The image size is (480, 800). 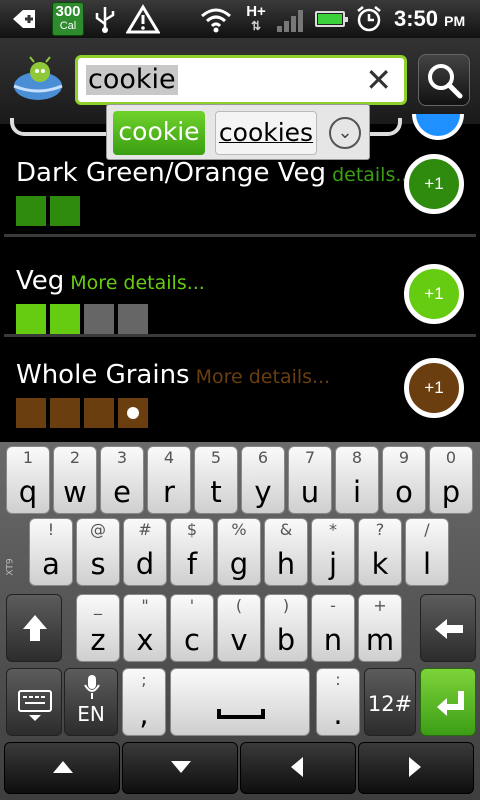 What do you see at coordinates (40, 281) in the screenshot?
I see `food-group-name: Veg` at bounding box center [40, 281].